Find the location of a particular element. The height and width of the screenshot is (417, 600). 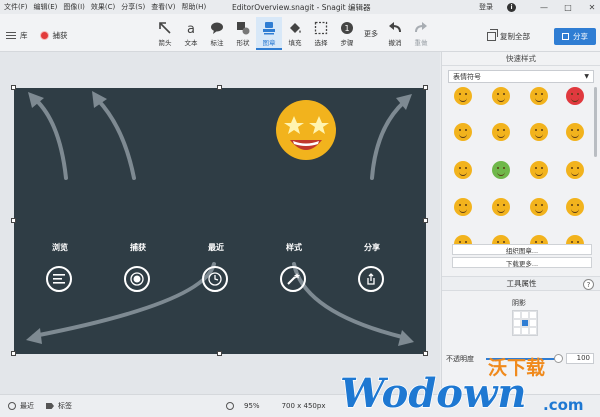

resize-handle-tc is located at coordinates (219, 87).